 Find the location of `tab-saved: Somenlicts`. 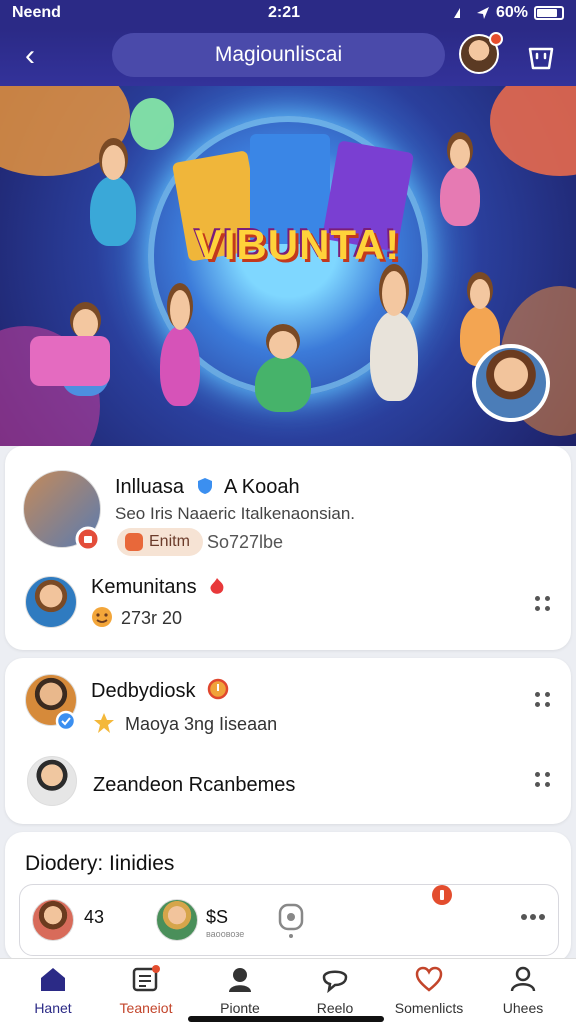

tab-saved: Somenlicts is located at coordinates (429, 993).